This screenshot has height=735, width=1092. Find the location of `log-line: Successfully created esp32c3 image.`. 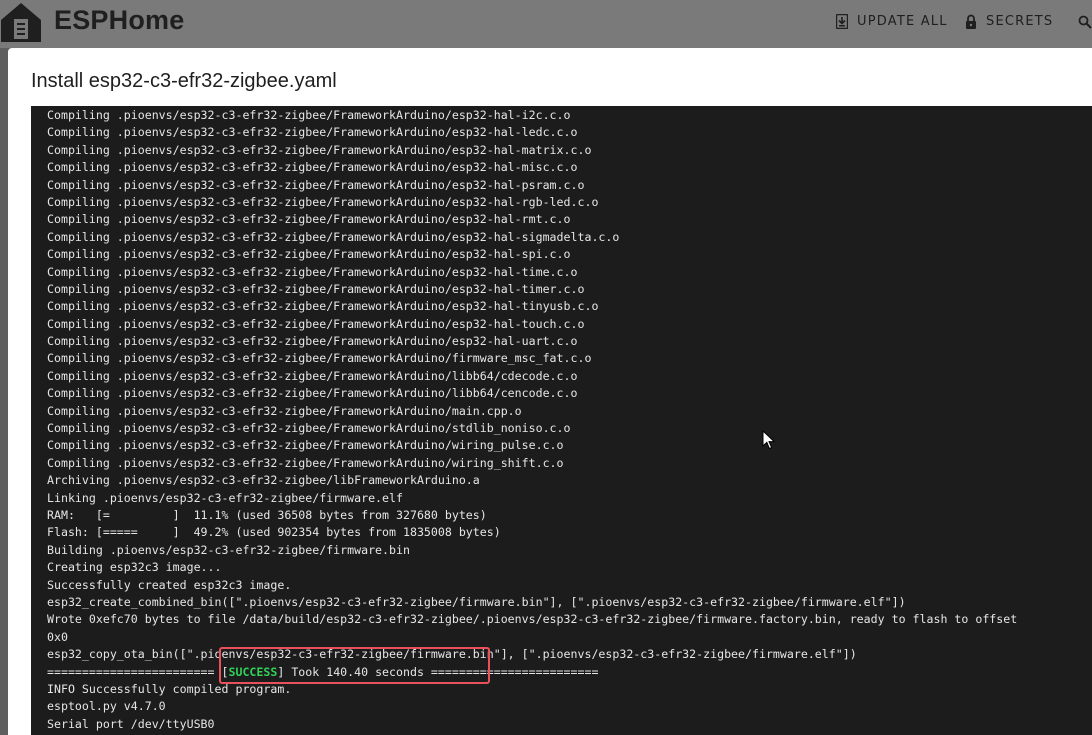

log-line: Successfully created esp32c3 image. is located at coordinates (169, 584).